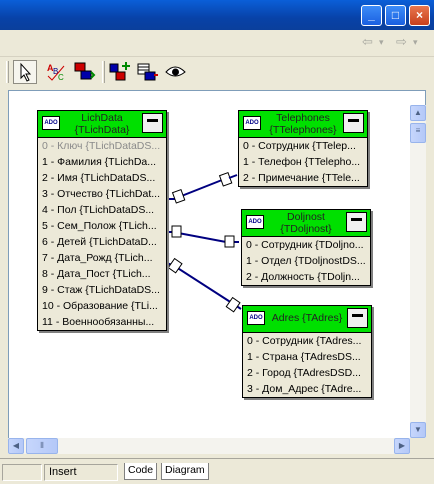  I want to click on vertical-scroll-thumb: ≡, so click(418, 133).